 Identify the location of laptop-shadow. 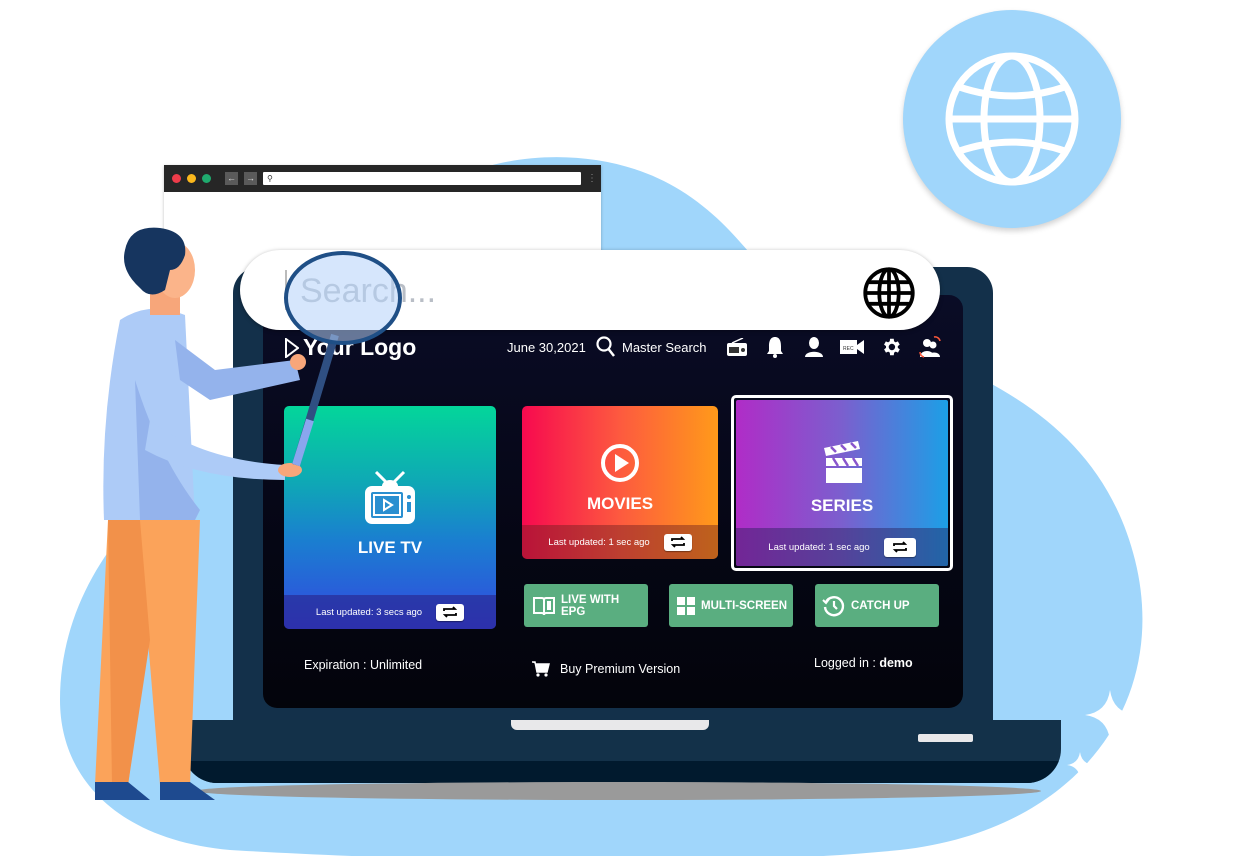
(618, 791).